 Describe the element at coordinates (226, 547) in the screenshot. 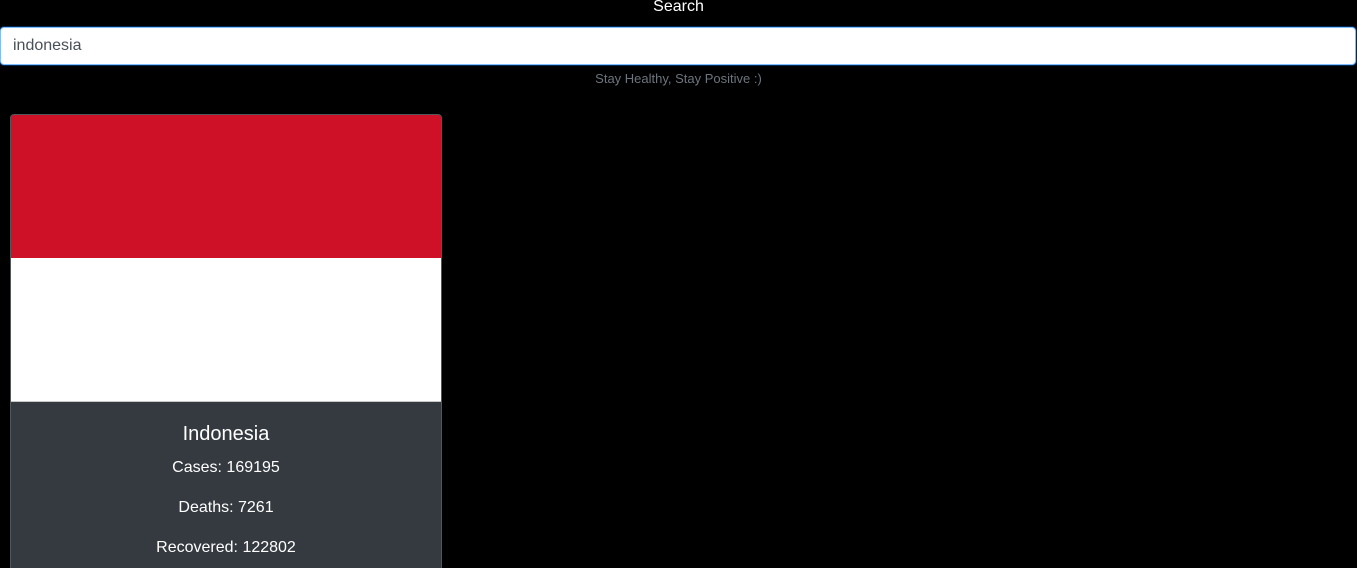

I see `recovered-stat: Recovered: 122802` at that location.